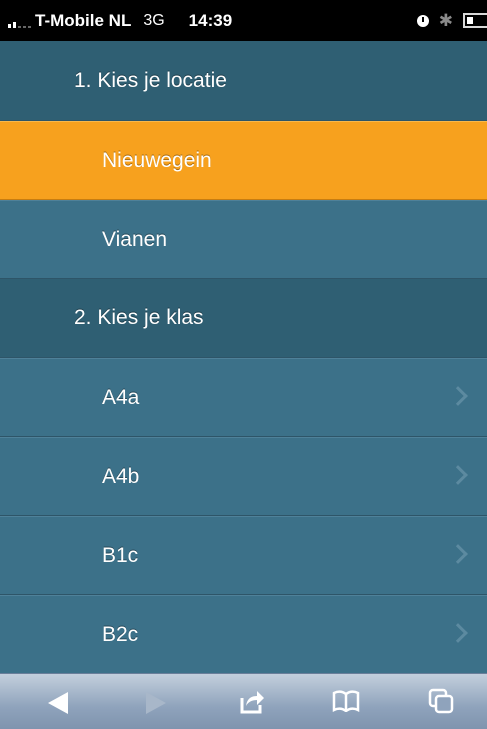  I want to click on share-icon, so click(252, 702).